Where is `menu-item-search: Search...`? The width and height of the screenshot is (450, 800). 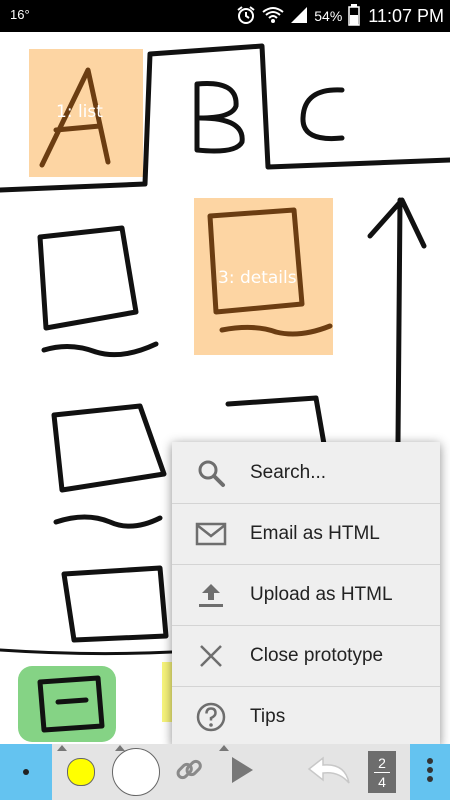
menu-item-search: Search... is located at coordinates (306, 473).